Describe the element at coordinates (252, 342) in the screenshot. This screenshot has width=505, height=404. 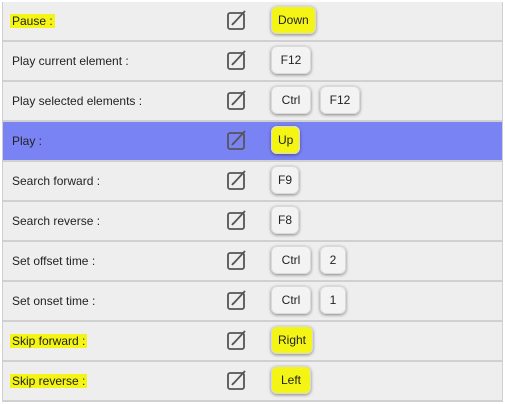
I see `shortcut-row: Skip forward : Right` at that location.